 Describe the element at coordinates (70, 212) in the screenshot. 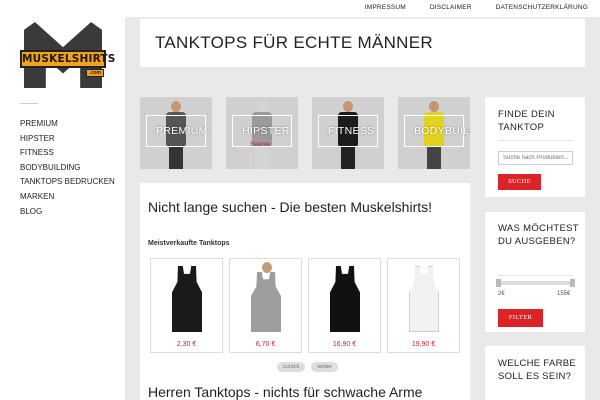

I see `sidebar-item-blog: BLOG` at that location.